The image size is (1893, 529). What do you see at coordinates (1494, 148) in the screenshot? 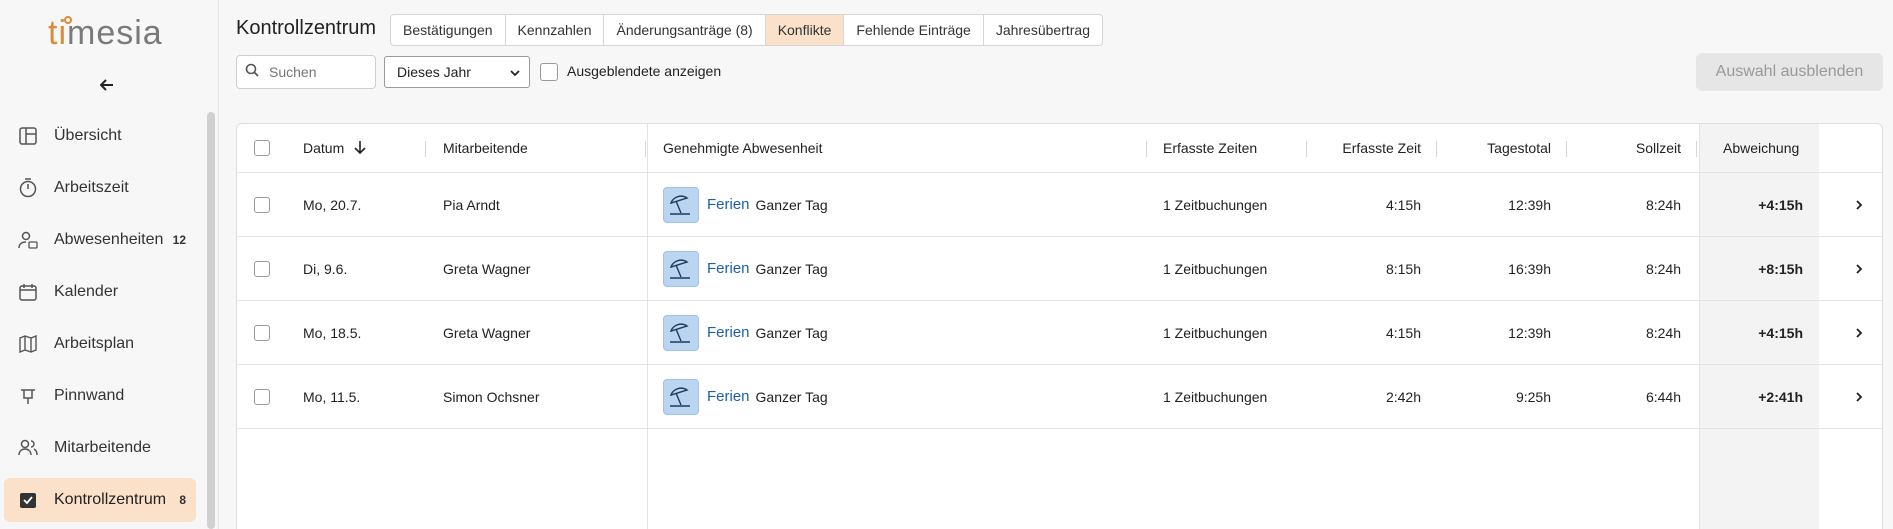
I see `col-header-daily-total: Tagestotal` at bounding box center [1494, 148].